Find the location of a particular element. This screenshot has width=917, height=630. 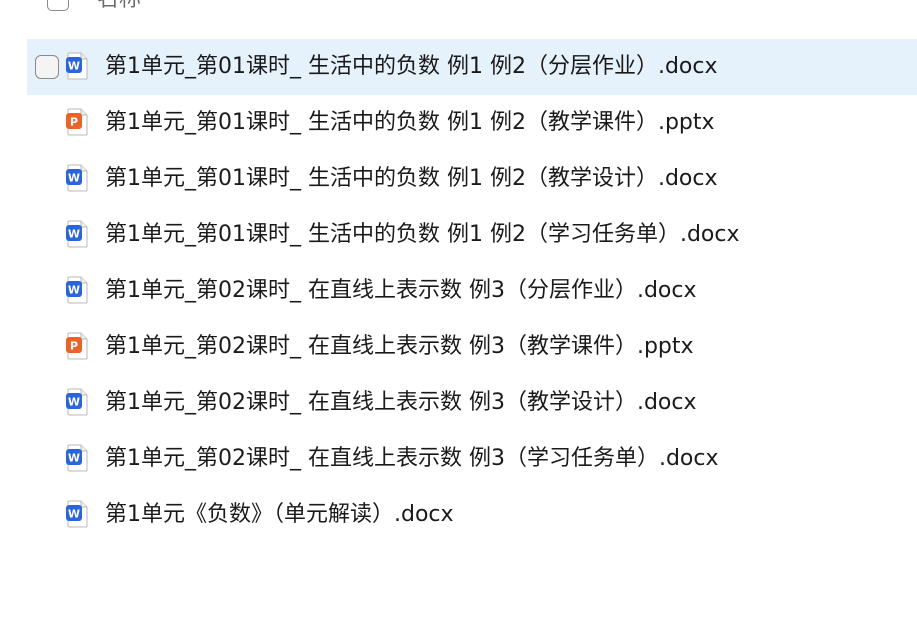

file-name: 第1单元_第02课时_ 在直线上表示数 例3（学习任务单）.docx is located at coordinates (412, 459).